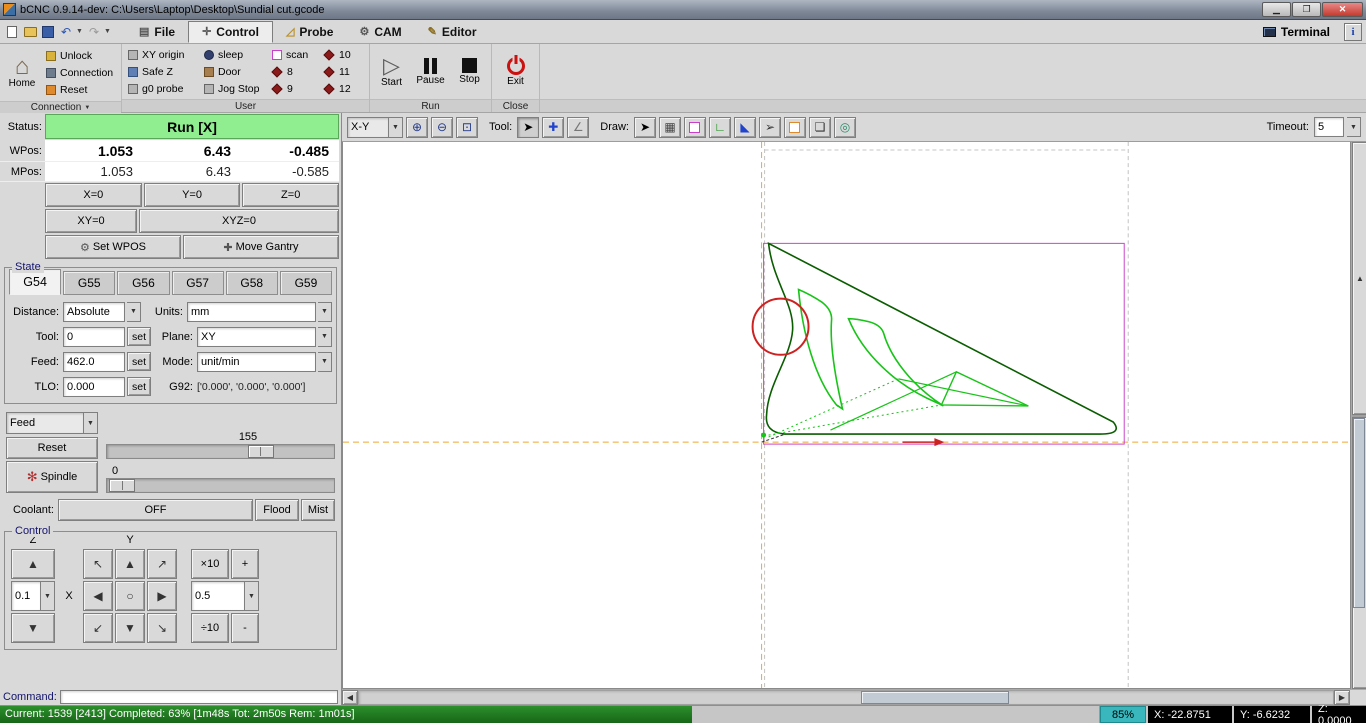  Describe the element at coordinates (295, 88) in the screenshot. I see `user-button-9: 9` at that location.